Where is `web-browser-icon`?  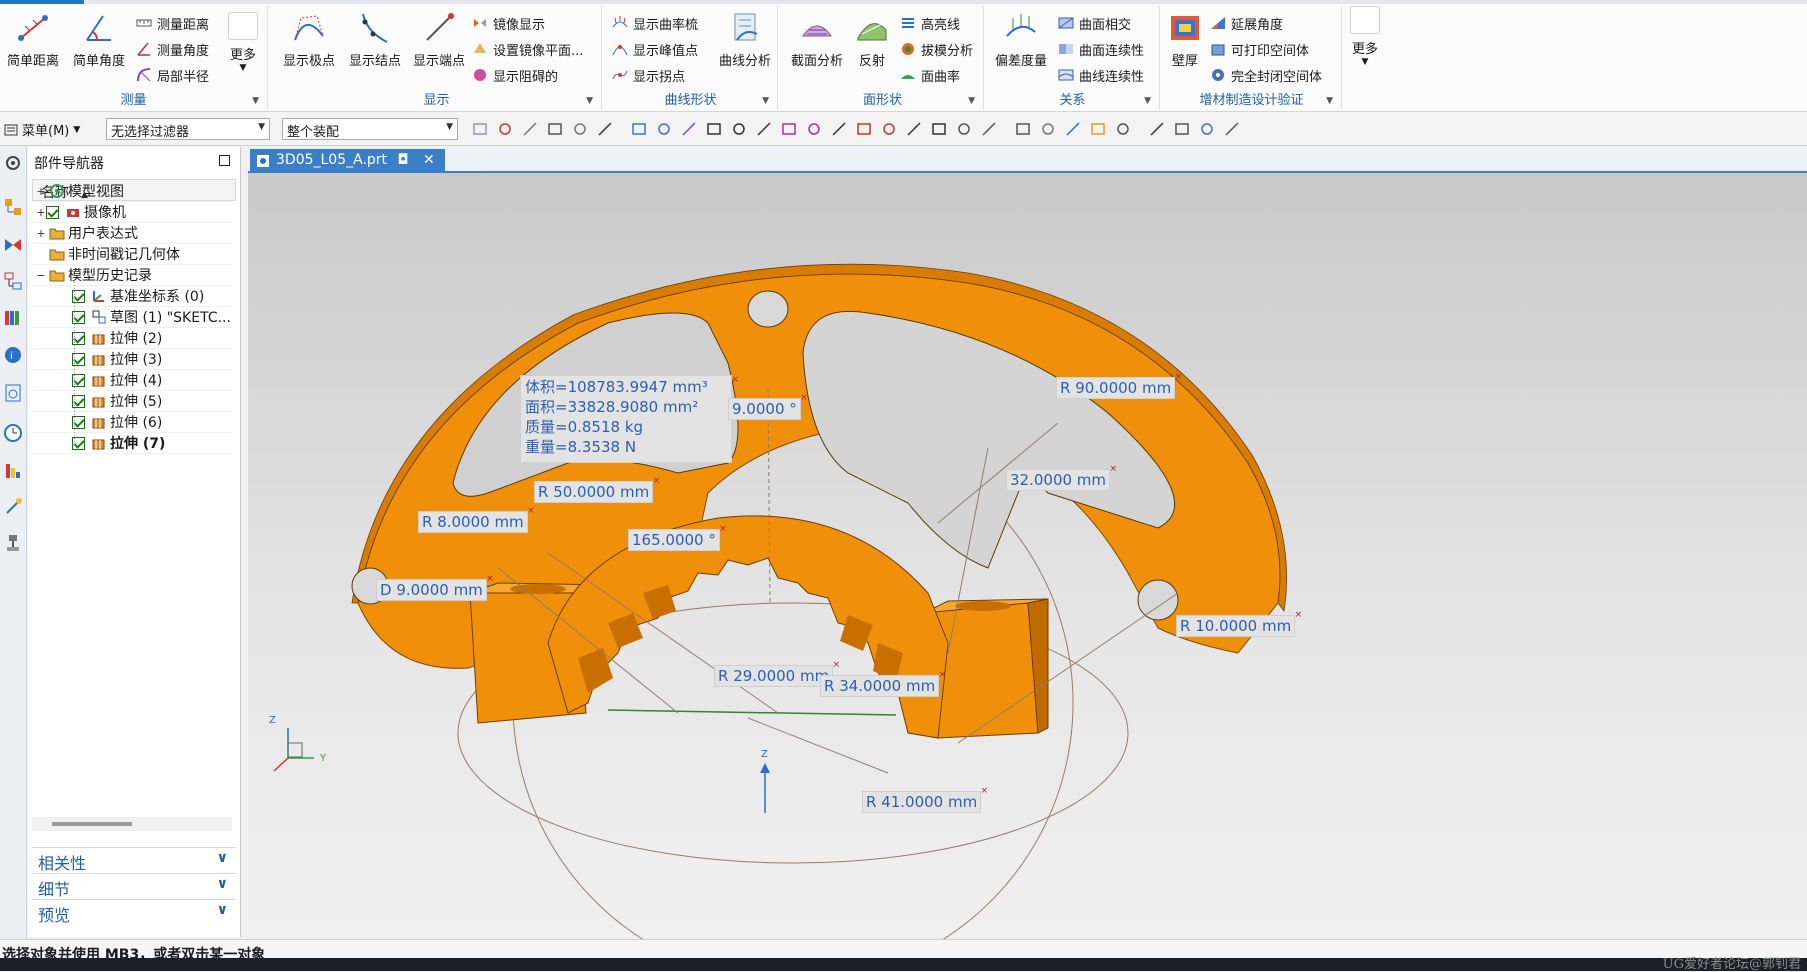 web-browser-icon is located at coordinates (13, 393).